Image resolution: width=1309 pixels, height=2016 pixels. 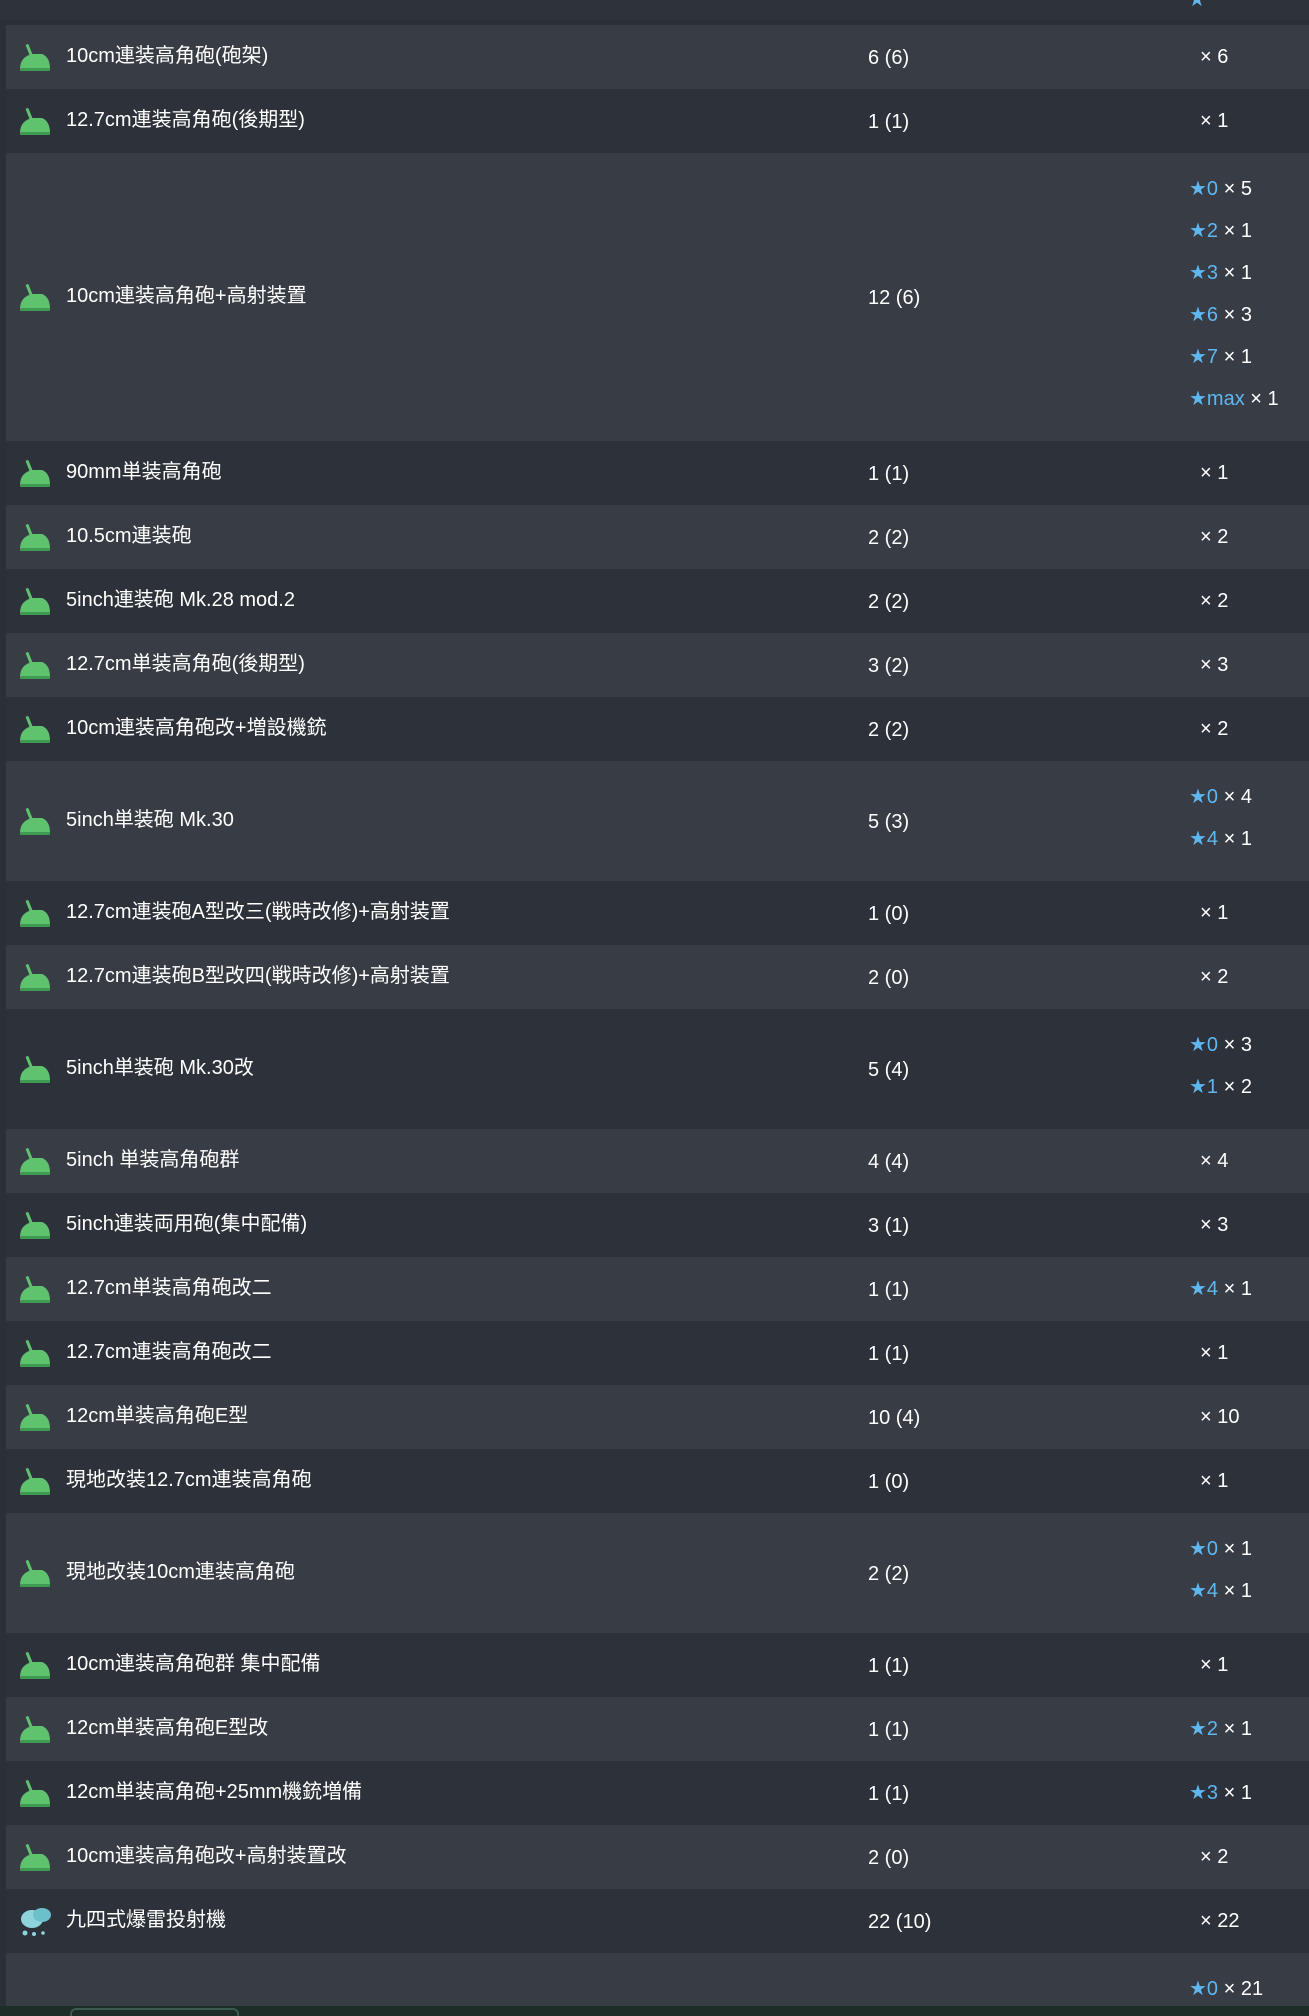 What do you see at coordinates (153, 1160) in the screenshot?
I see `equipment-name: 5inch 単装高角砲群` at bounding box center [153, 1160].